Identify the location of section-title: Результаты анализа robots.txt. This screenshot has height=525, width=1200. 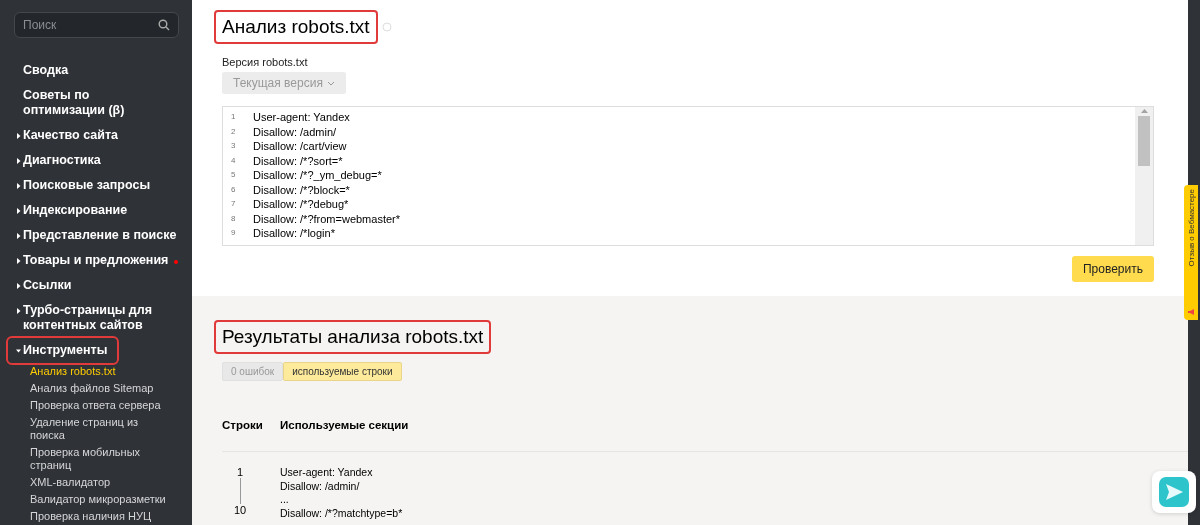
(353, 337).